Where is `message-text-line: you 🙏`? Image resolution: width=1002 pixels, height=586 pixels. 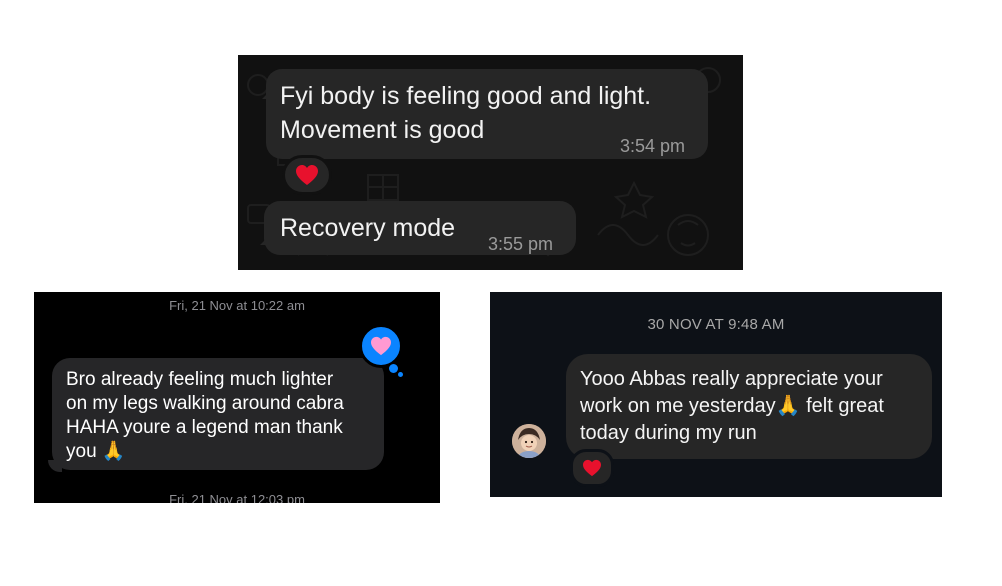
message-text-line: you 🙏 is located at coordinates (96, 451).